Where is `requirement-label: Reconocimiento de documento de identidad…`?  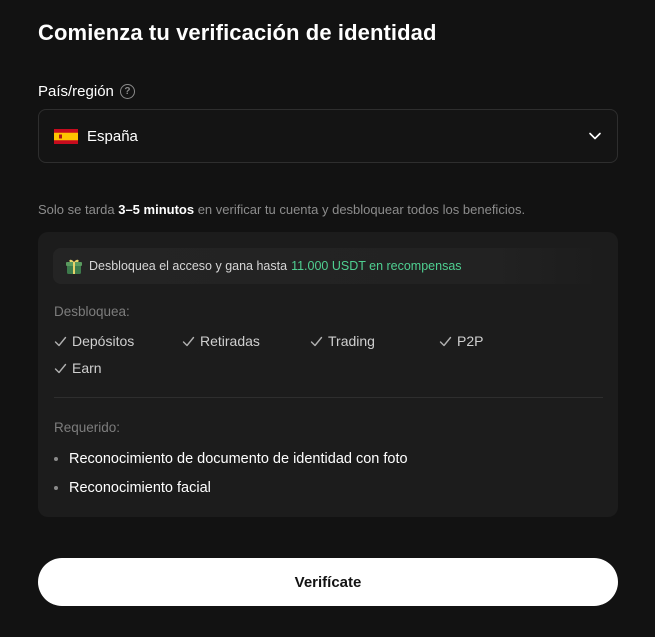
requirement-label: Reconocimiento de documento de identidad… is located at coordinates (238, 459).